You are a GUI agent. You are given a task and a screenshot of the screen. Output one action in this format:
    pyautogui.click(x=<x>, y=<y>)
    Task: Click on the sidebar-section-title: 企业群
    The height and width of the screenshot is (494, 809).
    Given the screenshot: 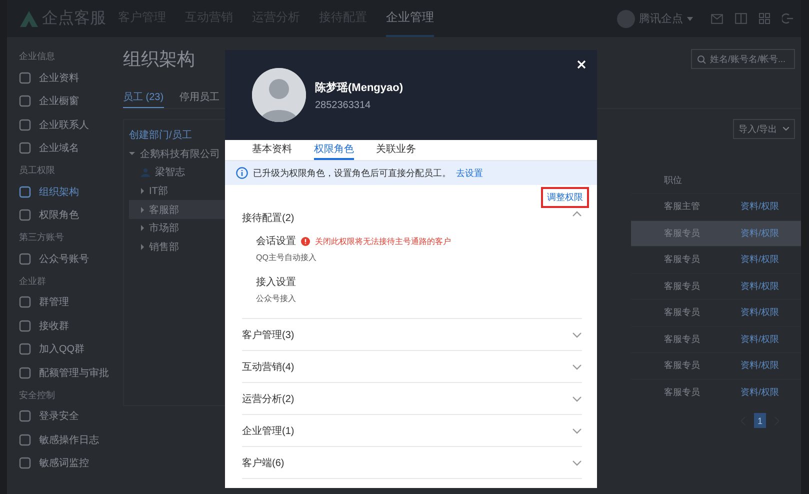 What is the action you would take?
    pyautogui.click(x=33, y=281)
    